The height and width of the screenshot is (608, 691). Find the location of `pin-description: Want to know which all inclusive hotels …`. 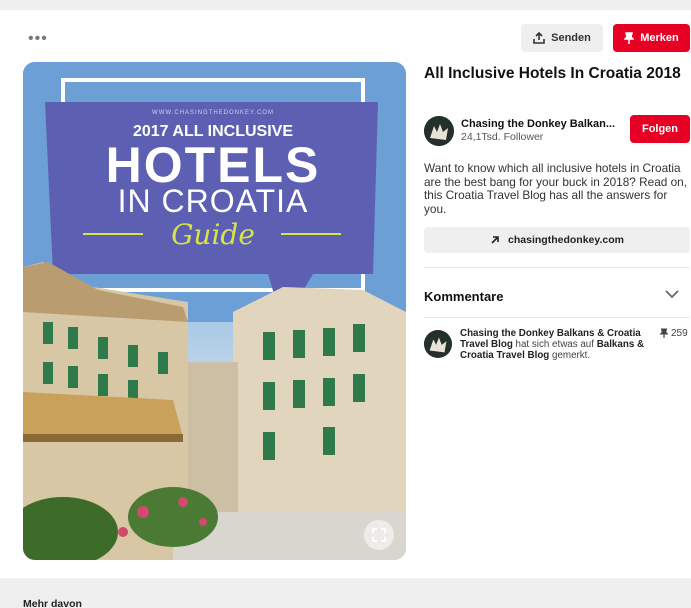

pin-description: Want to know which all inclusive hotels … is located at coordinates (555, 188).